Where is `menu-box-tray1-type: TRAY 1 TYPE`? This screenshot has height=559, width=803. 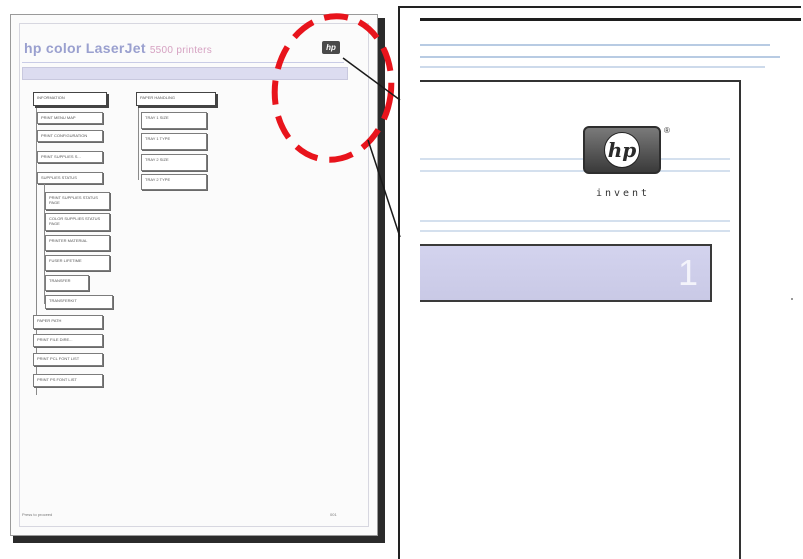
menu-box-tray1-type: TRAY 1 TYPE is located at coordinates (174, 141).